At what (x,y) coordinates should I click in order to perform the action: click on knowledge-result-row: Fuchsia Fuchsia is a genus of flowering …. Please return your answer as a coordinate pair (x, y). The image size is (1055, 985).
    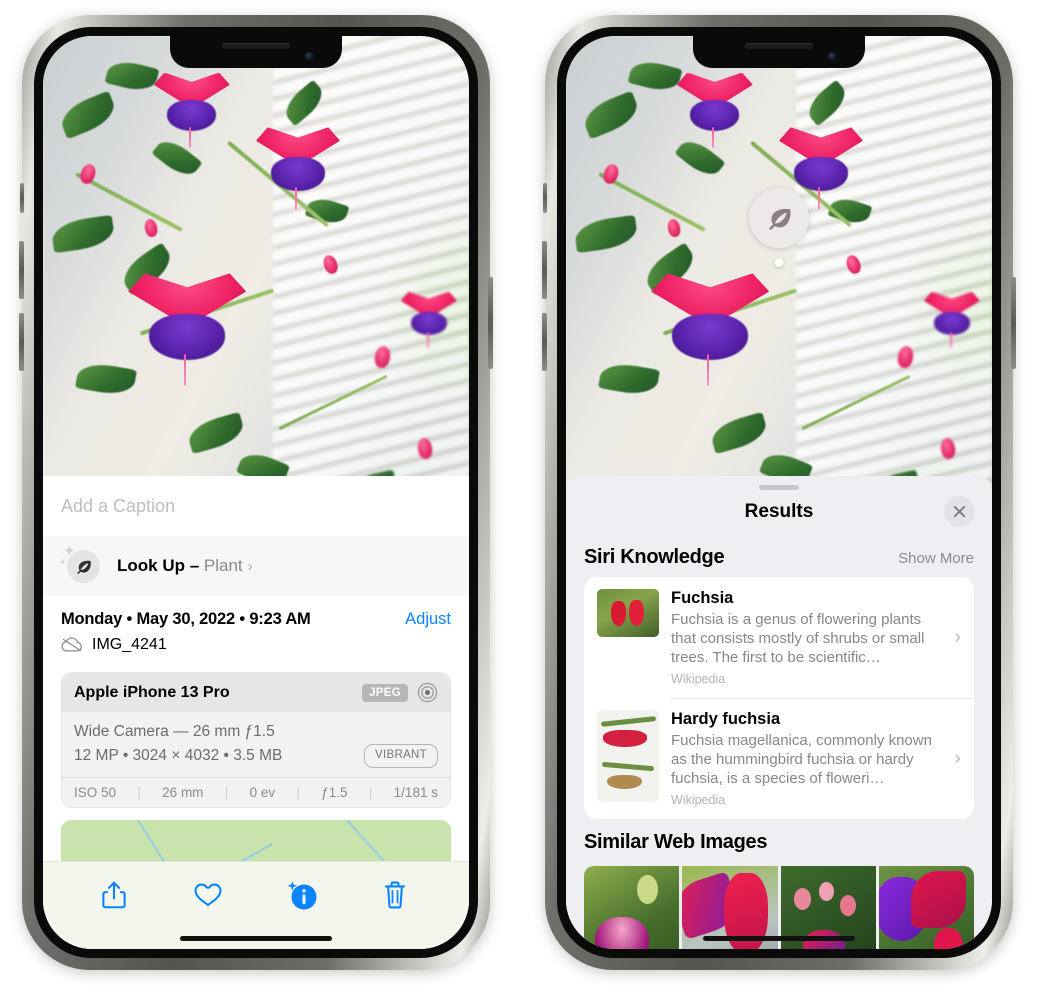
    Looking at the image, I should click on (779, 637).